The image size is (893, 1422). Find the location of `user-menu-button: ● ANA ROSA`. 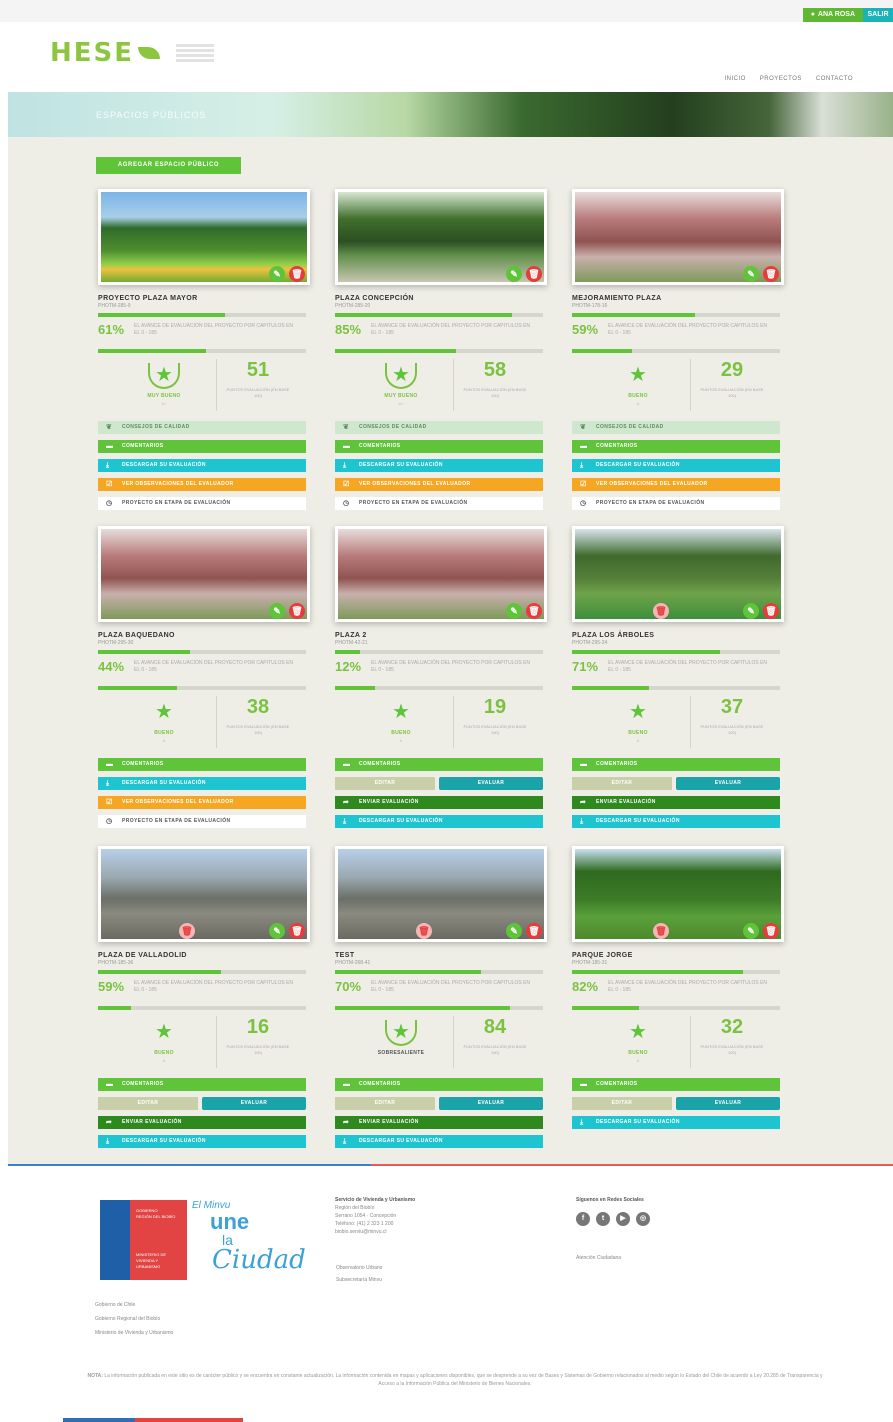

user-menu-button: ● ANA ROSA is located at coordinates (832, 15).